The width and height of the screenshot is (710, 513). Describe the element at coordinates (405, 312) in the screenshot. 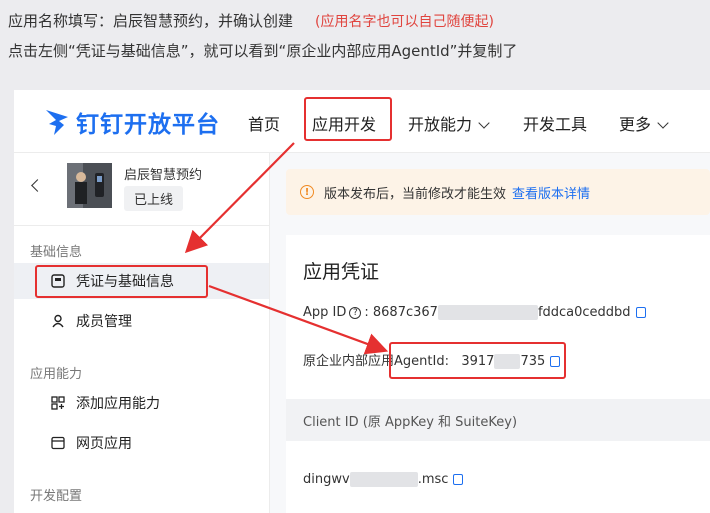

I see `app-id-value-start: 8687c367` at that location.